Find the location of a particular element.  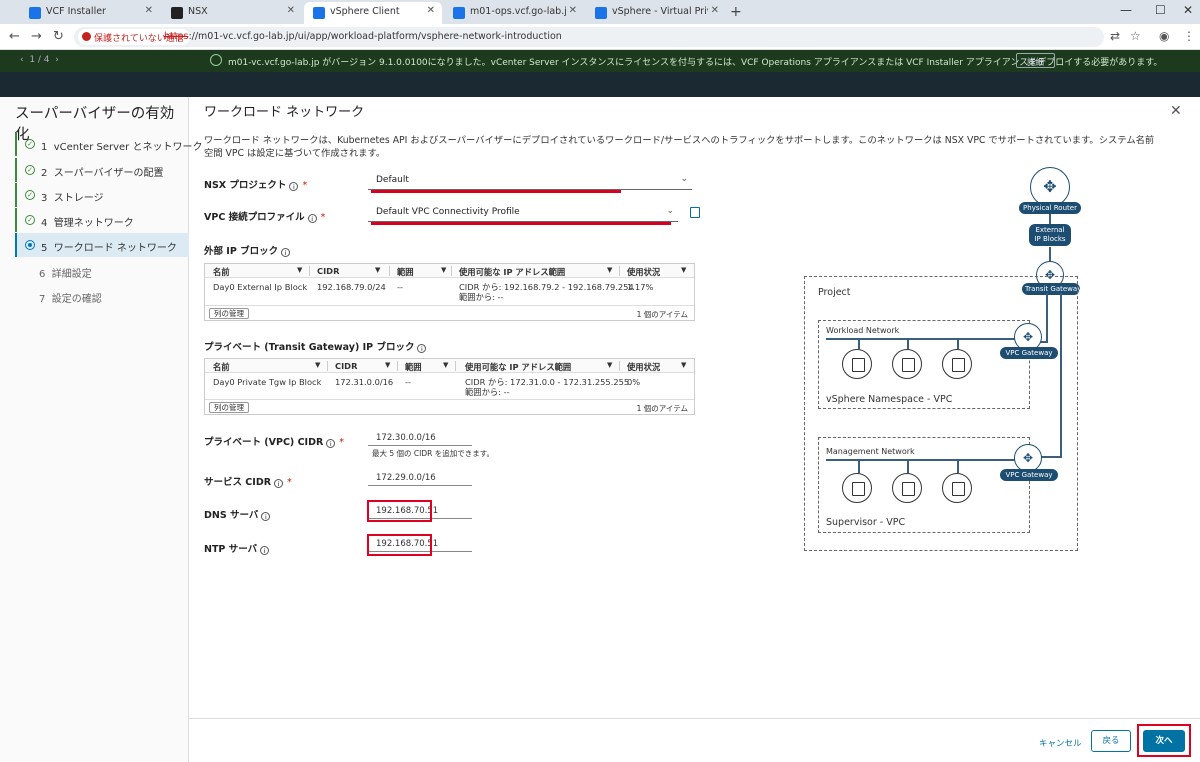

browser-tab: VCF Installer ✕ is located at coordinates (90, 13).